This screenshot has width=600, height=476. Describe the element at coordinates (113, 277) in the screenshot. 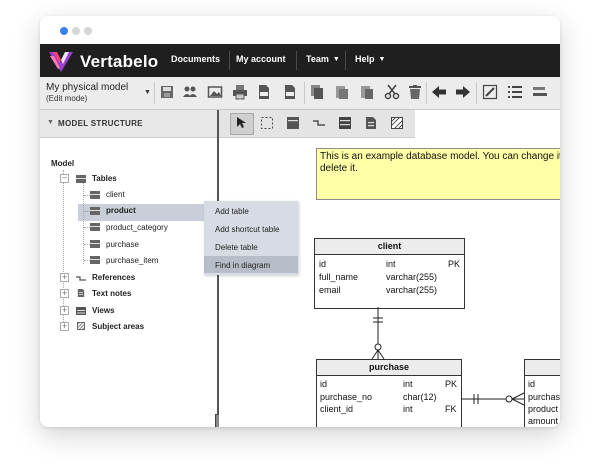

I see `tree-group-references: References` at that location.